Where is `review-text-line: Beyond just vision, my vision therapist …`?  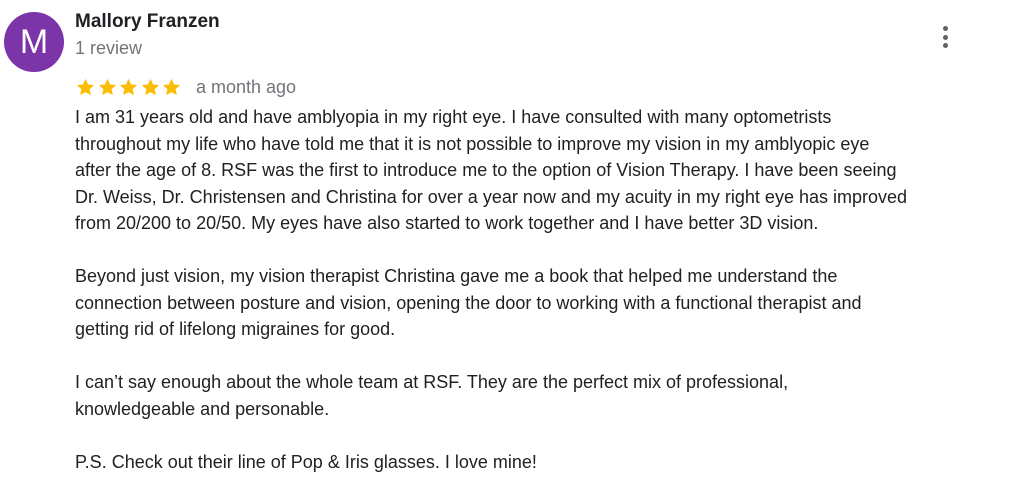
review-text-line: Beyond just vision, my vision therapist … is located at coordinates (456, 276).